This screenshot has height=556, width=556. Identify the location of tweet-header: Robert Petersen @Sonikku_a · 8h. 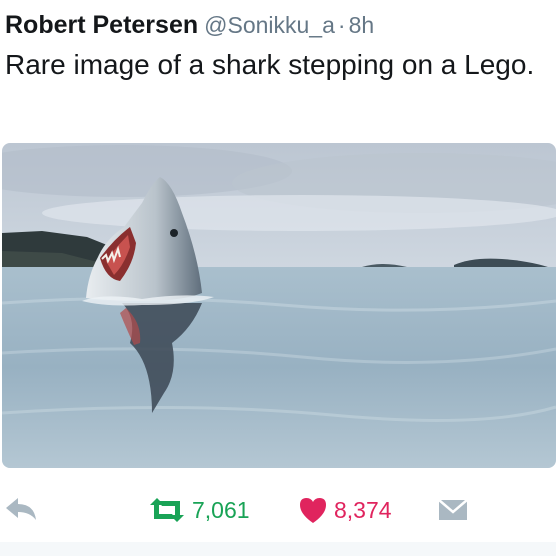
(189, 27).